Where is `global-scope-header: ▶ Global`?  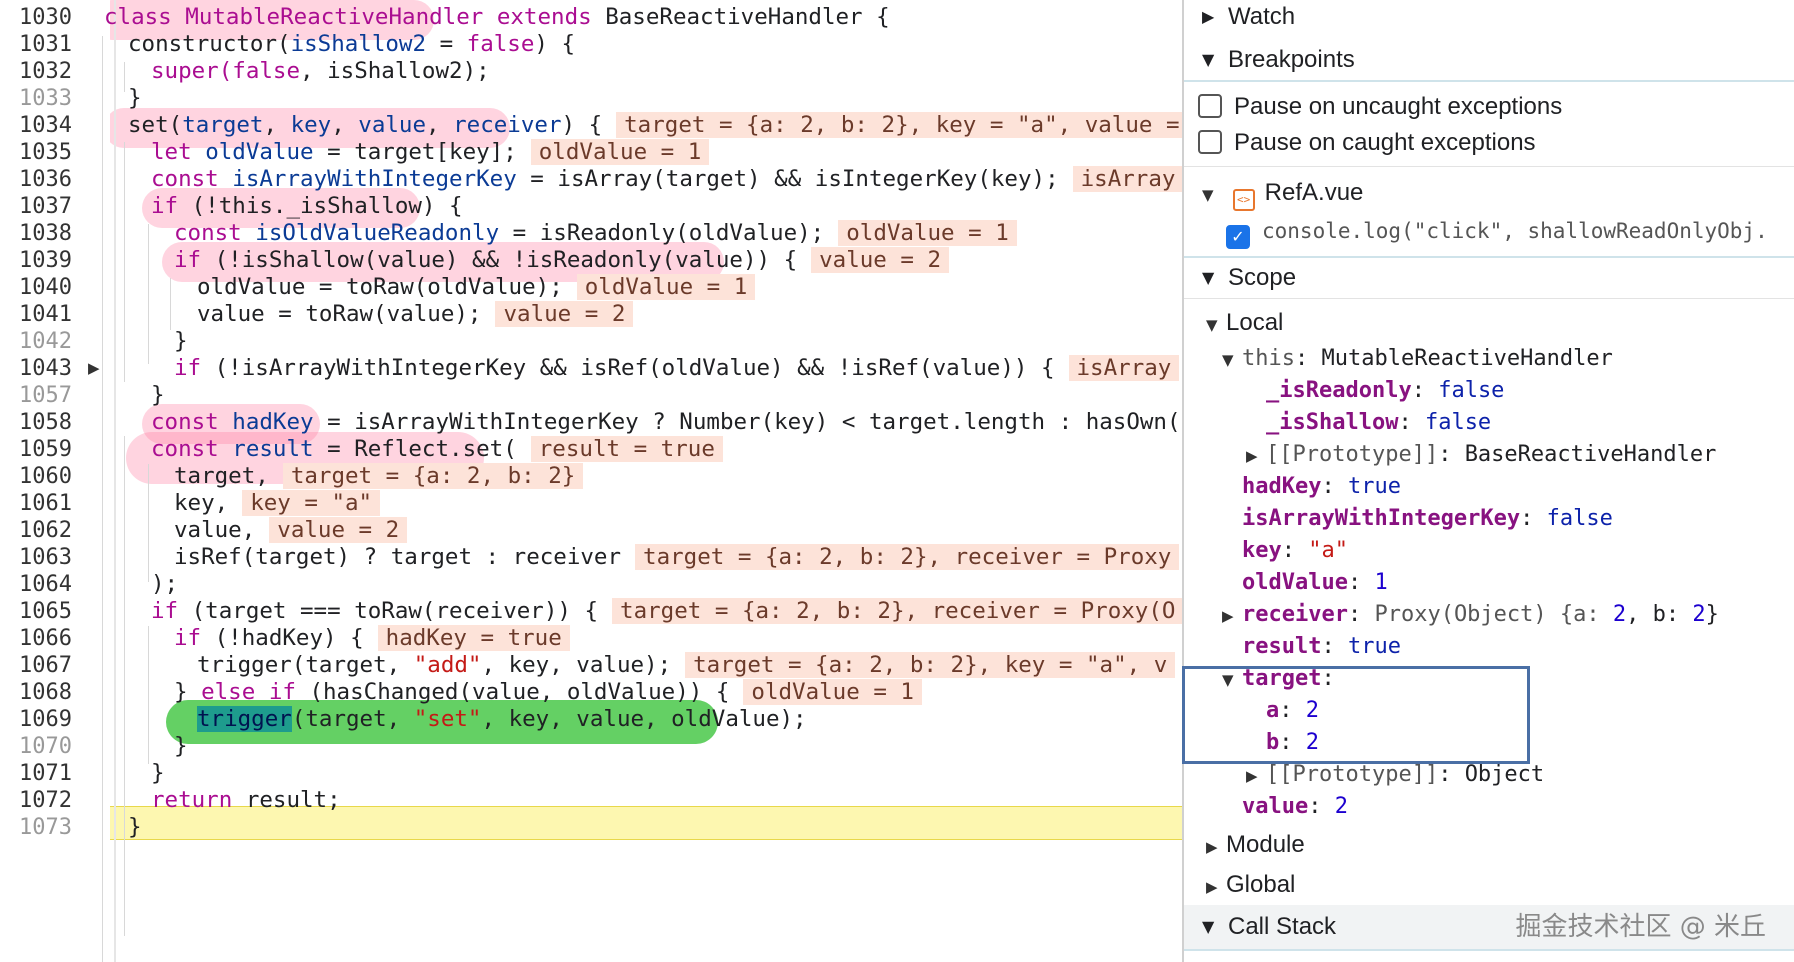 global-scope-header: ▶ Global is located at coordinates (1250, 885).